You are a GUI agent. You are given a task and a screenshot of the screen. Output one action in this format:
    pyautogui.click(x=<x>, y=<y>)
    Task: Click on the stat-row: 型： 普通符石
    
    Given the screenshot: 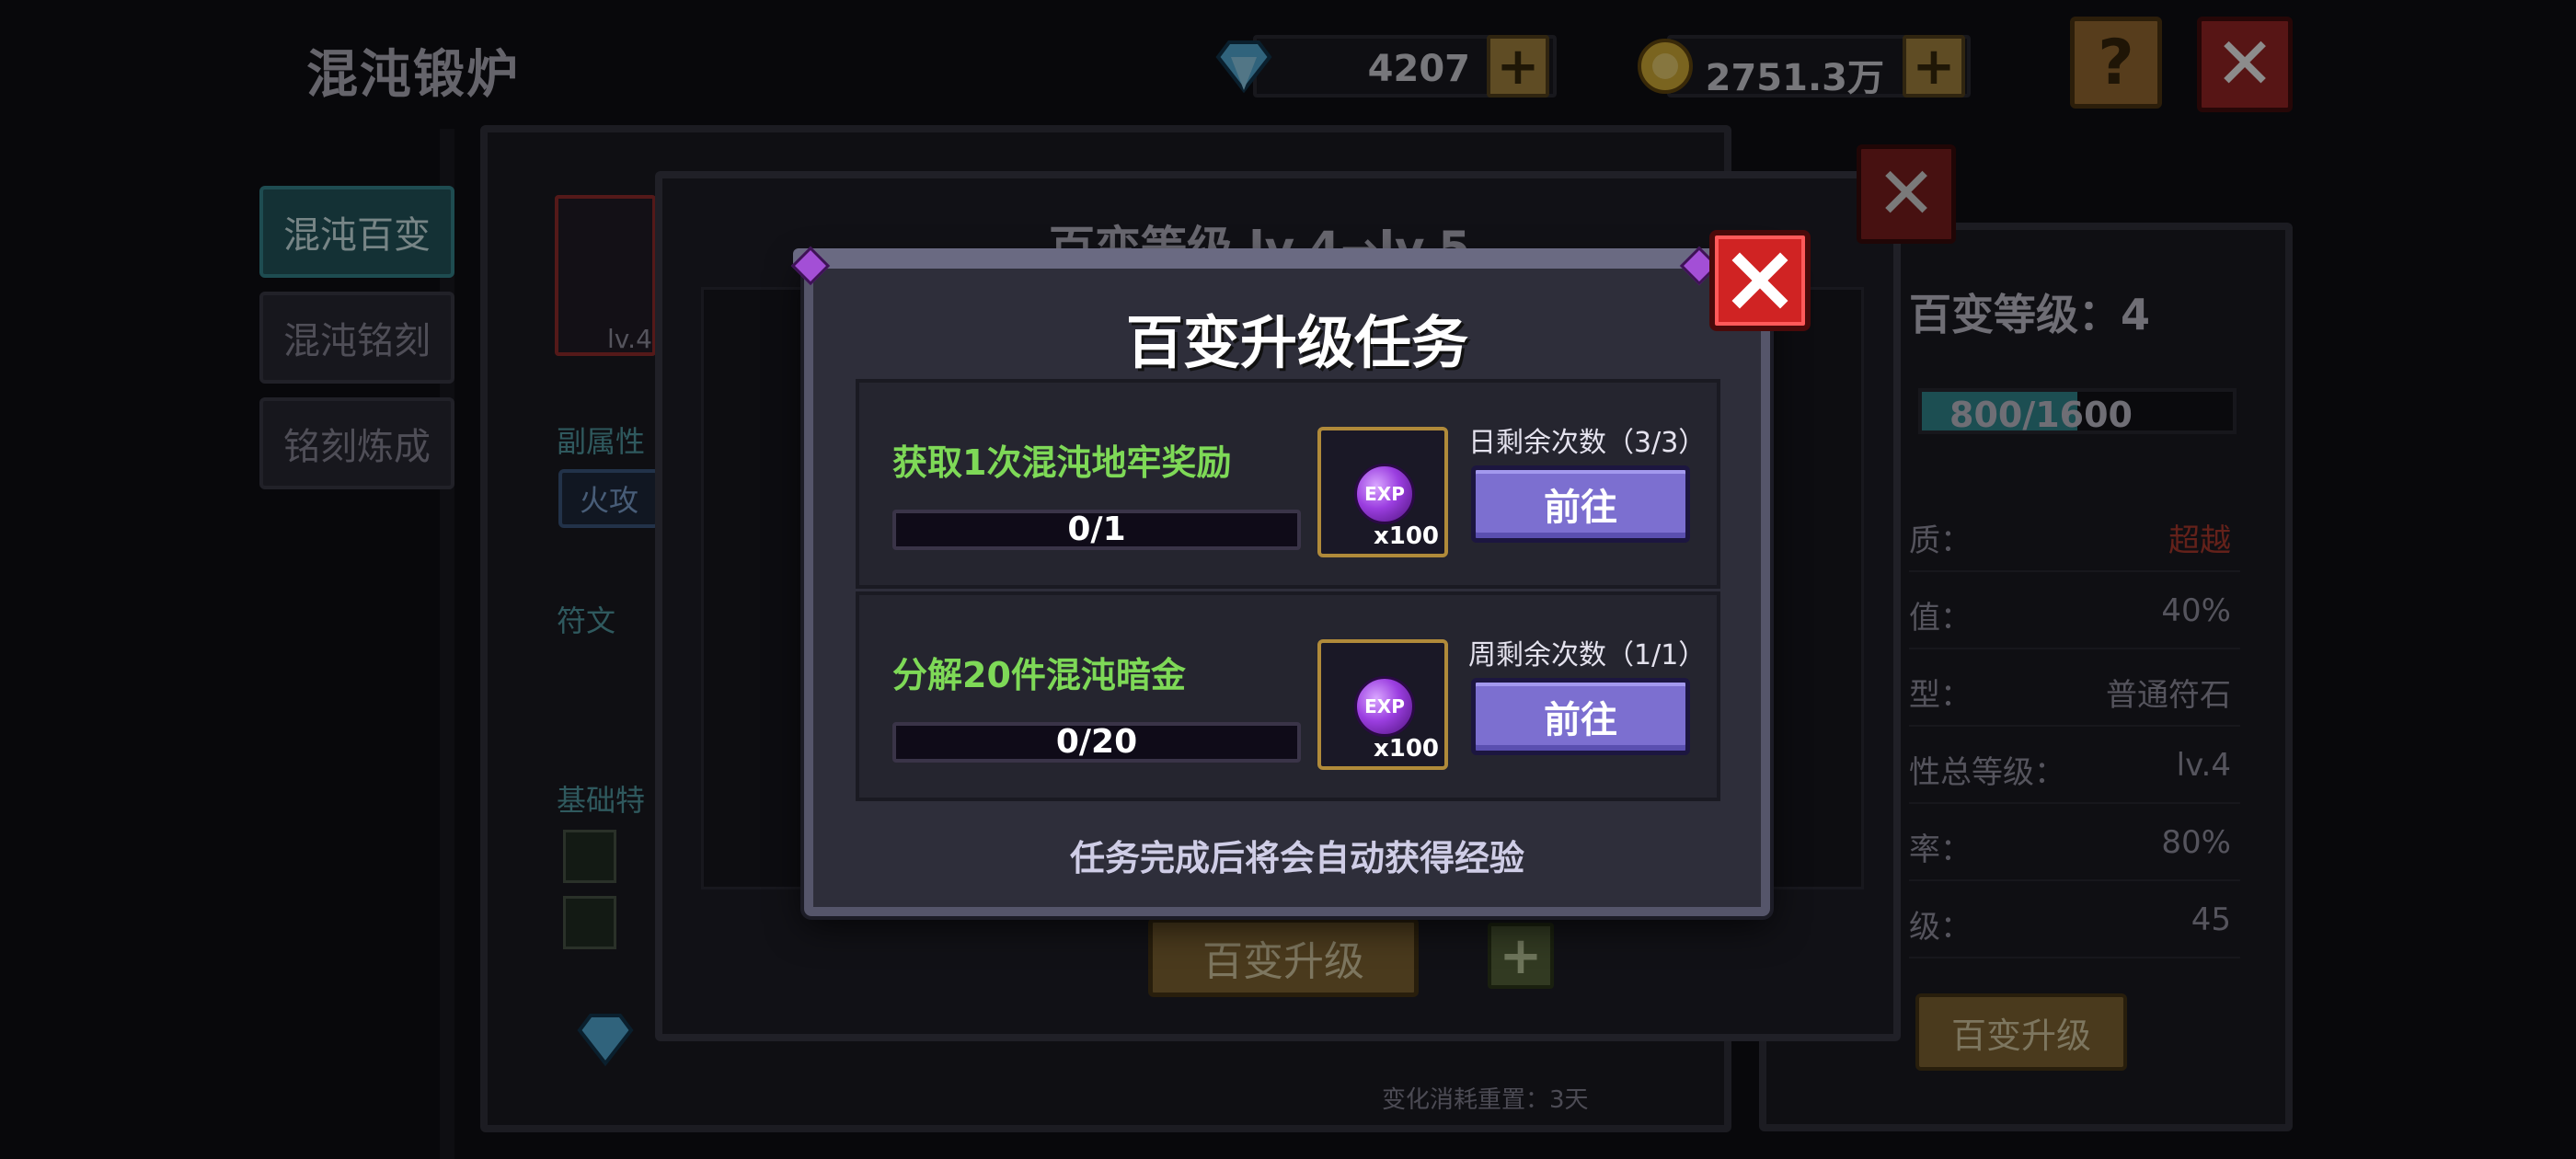 What is the action you would take?
    pyautogui.click(x=2074, y=689)
    